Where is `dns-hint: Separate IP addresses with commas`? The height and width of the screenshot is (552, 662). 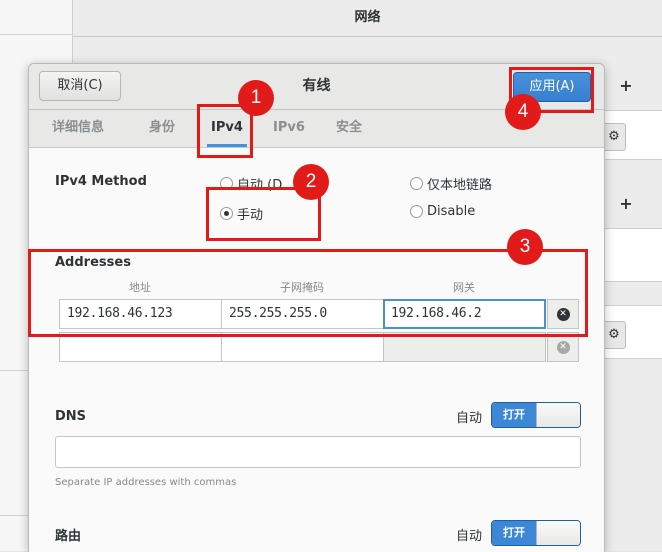 dns-hint: Separate IP addresses with commas is located at coordinates (146, 482).